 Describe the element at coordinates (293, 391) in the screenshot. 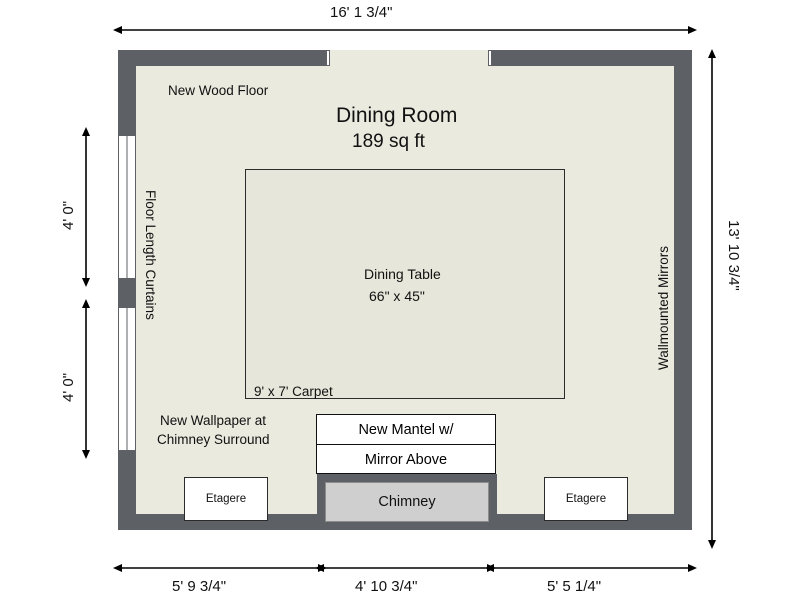

I see `carpet-label: 9' x 7' Carpet` at that location.